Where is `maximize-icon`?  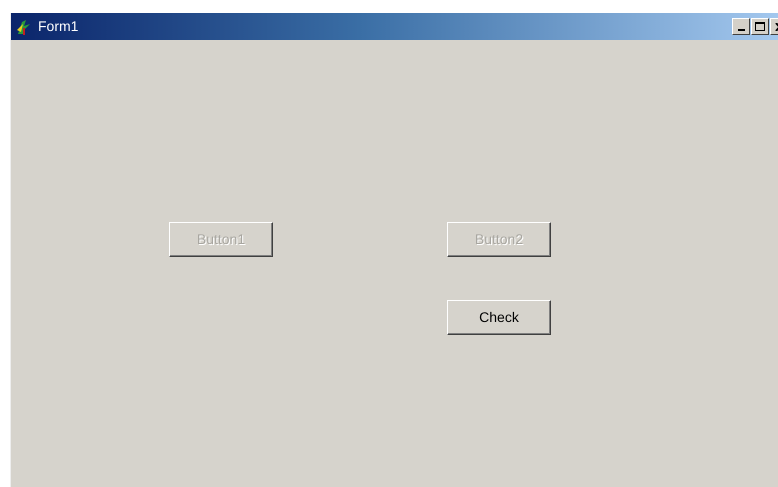
maximize-icon is located at coordinates (760, 26).